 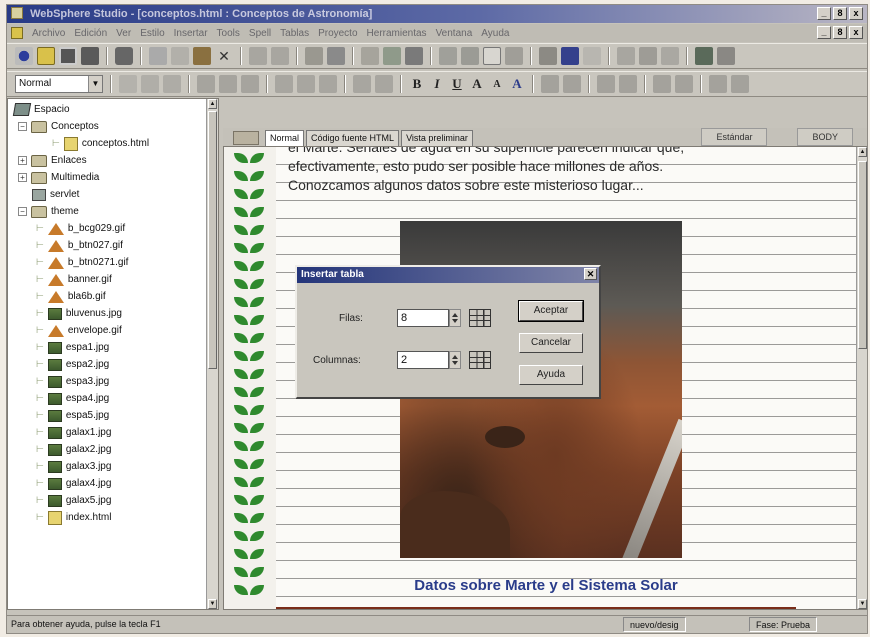 What do you see at coordinates (448, 56) in the screenshot?
I see `publish-icon` at bounding box center [448, 56].